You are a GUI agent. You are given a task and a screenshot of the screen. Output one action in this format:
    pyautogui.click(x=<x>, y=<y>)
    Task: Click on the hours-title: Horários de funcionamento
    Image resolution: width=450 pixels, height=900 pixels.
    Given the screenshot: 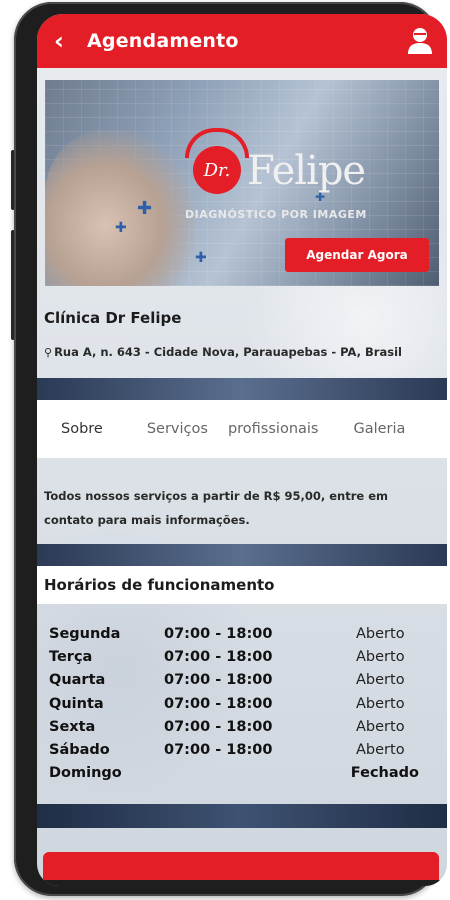 What is the action you would take?
    pyautogui.click(x=159, y=585)
    